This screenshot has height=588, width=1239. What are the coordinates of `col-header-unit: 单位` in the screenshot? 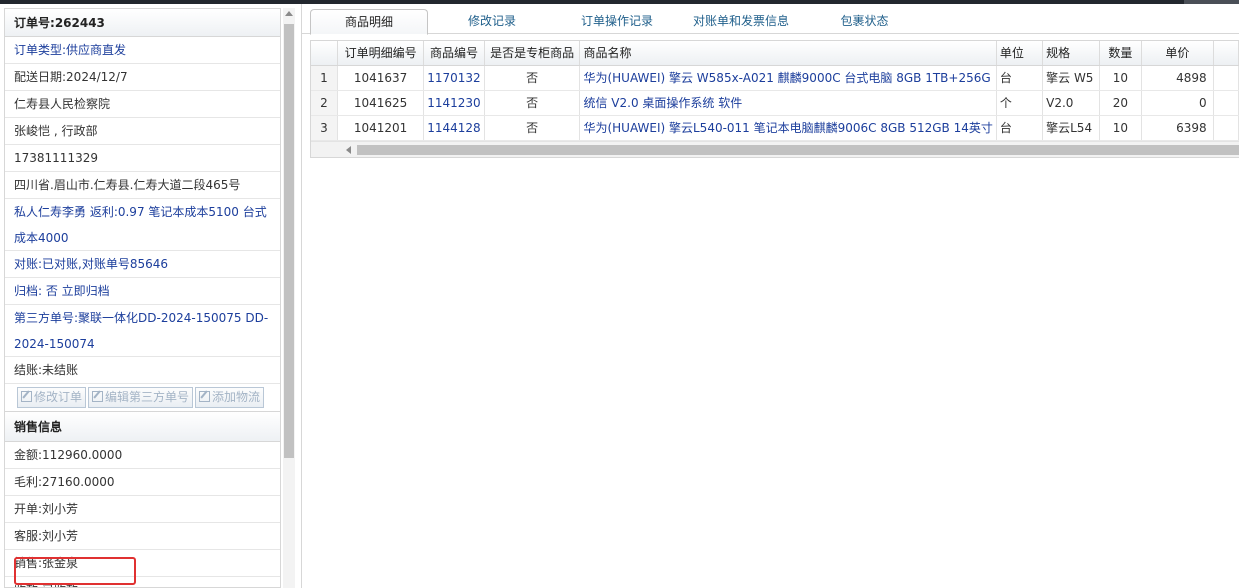 It's located at (1020, 53).